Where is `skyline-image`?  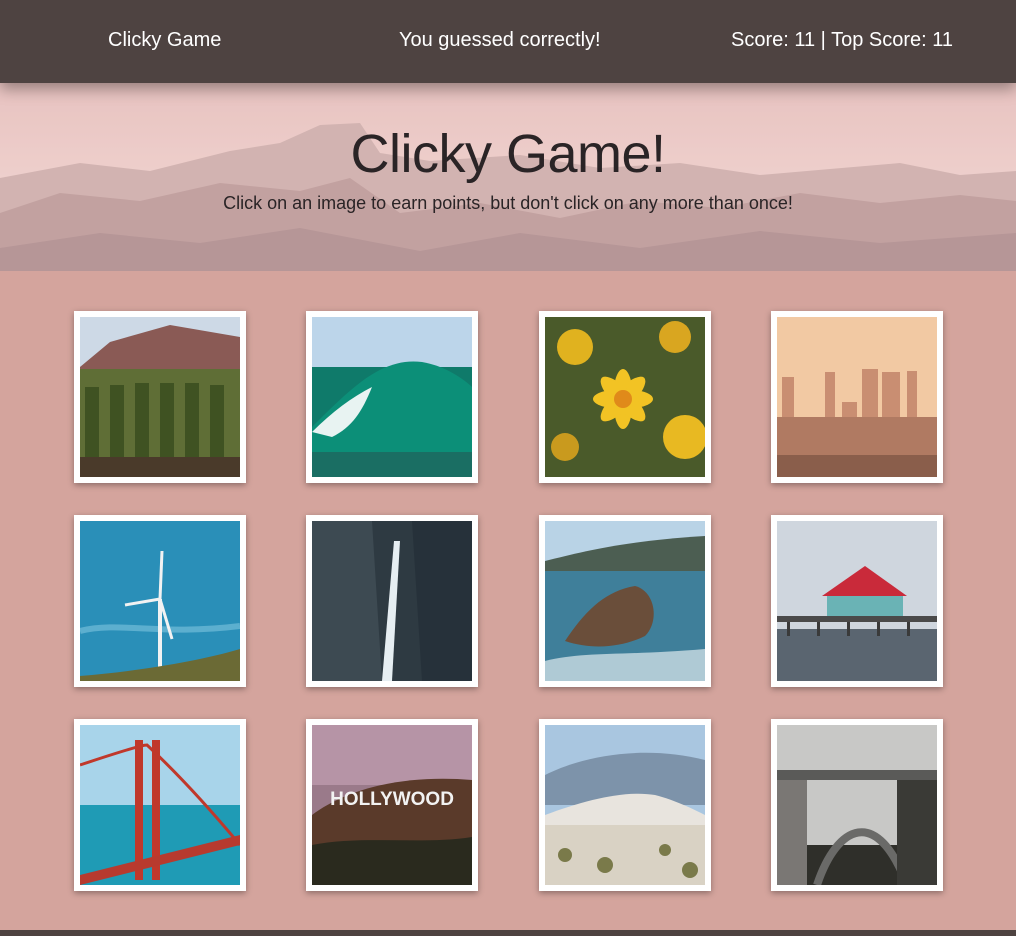
skyline-image is located at coordinates (857, 397).